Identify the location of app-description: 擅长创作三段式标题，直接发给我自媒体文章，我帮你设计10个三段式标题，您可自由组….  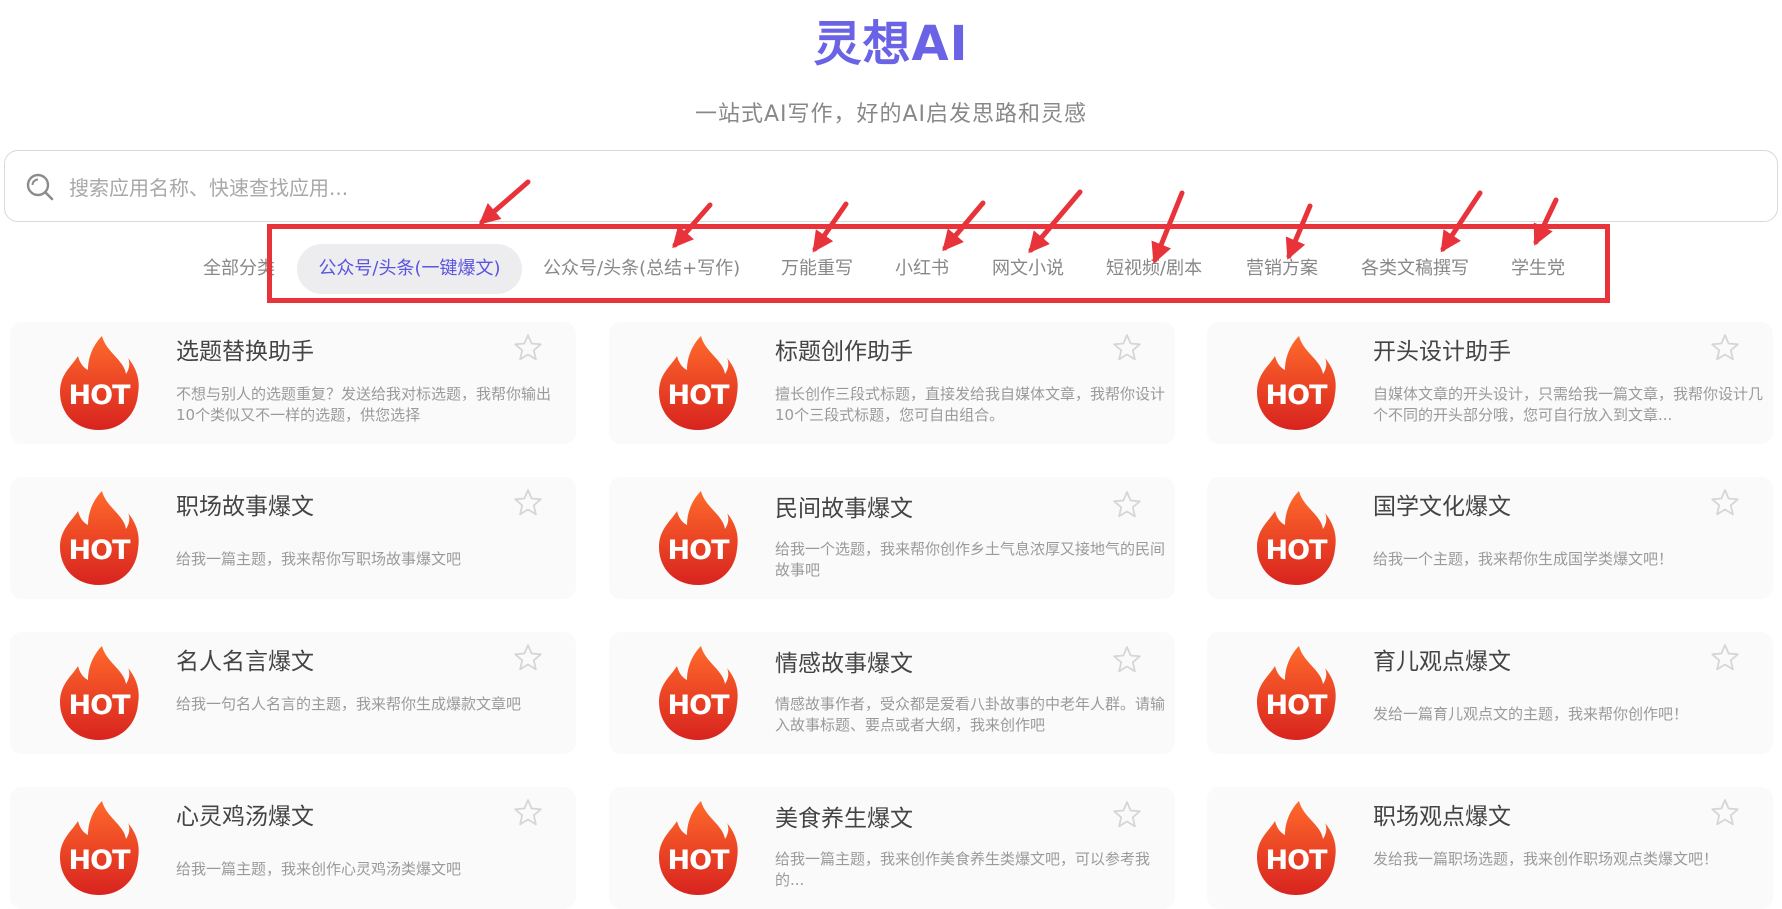
(970, 404).